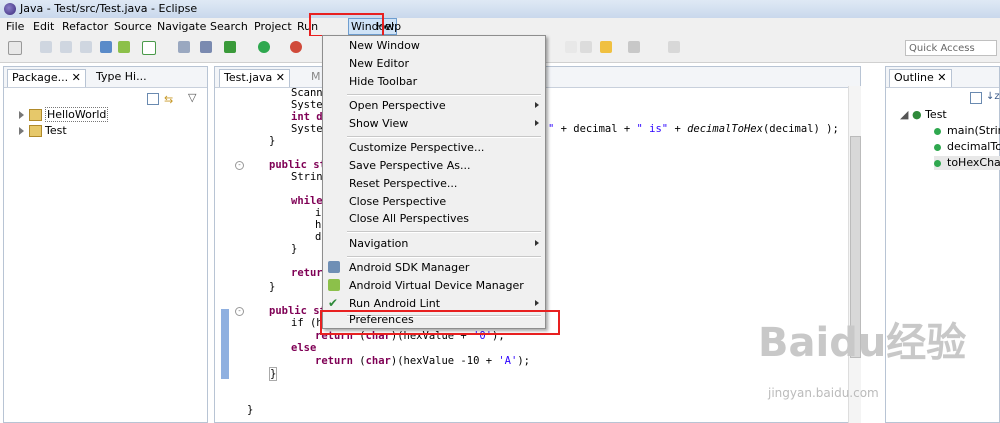 The image size is (1000, 423). Describe the element at coordinates (434, 45) in the screenshot. I see `menu-item-new-window: New Window` at that location.